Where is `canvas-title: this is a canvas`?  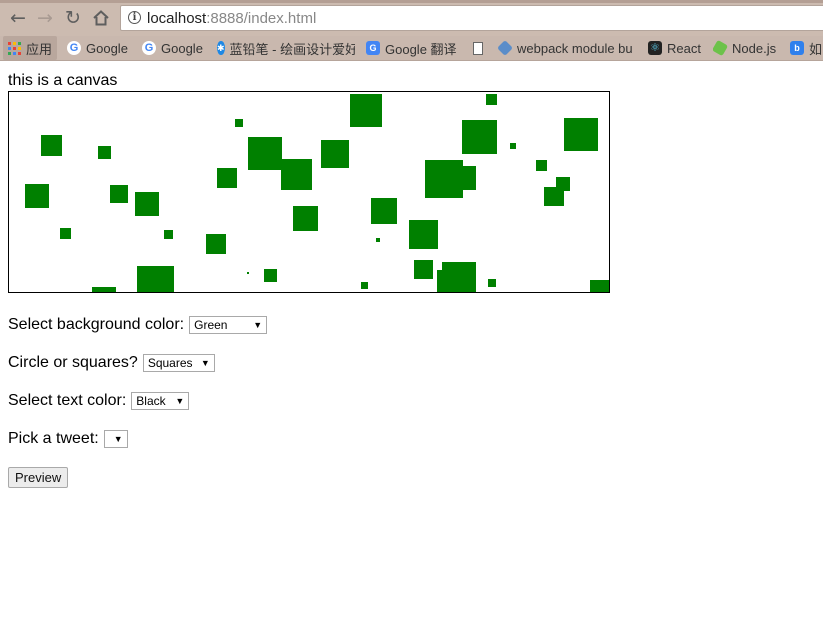
canvas-title: this is a canvas is located at coordinates (63, 80).